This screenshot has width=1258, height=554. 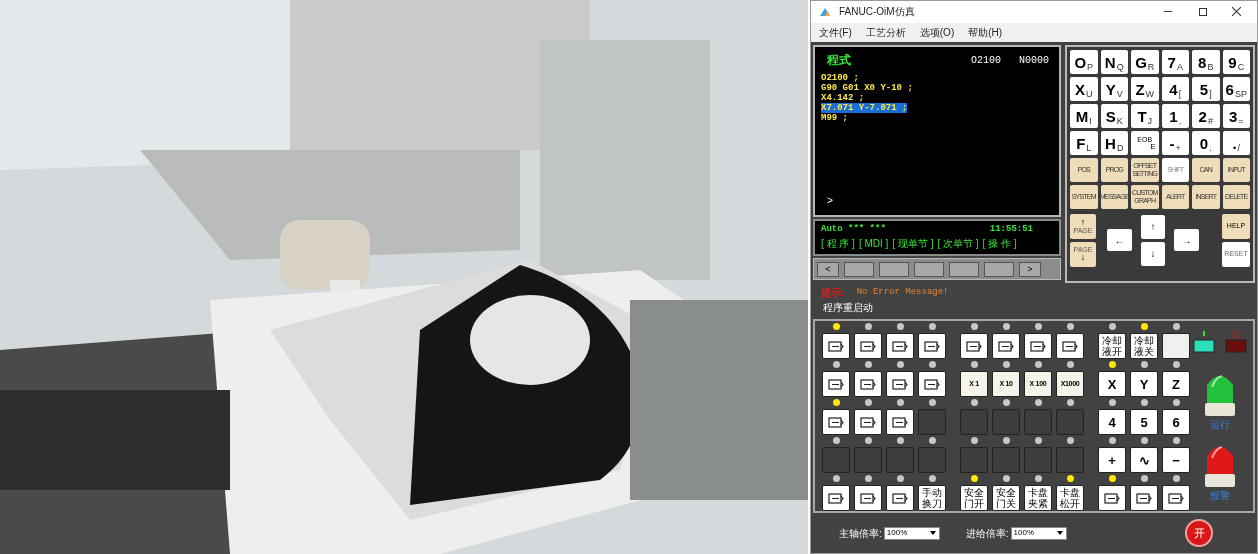 I want to click on panel-button: 冷却液关, so click(x=1144, y=346).